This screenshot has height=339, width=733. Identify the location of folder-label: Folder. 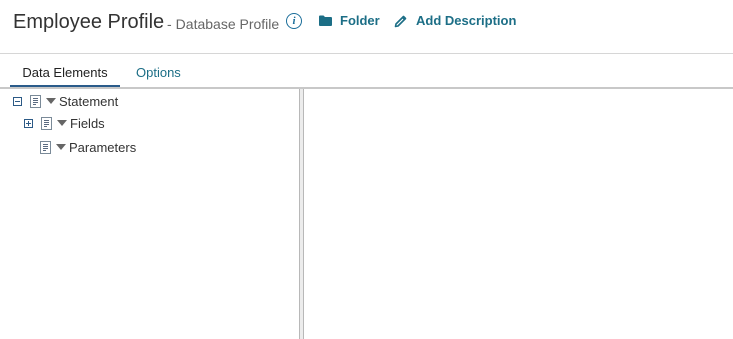
(360, 20).